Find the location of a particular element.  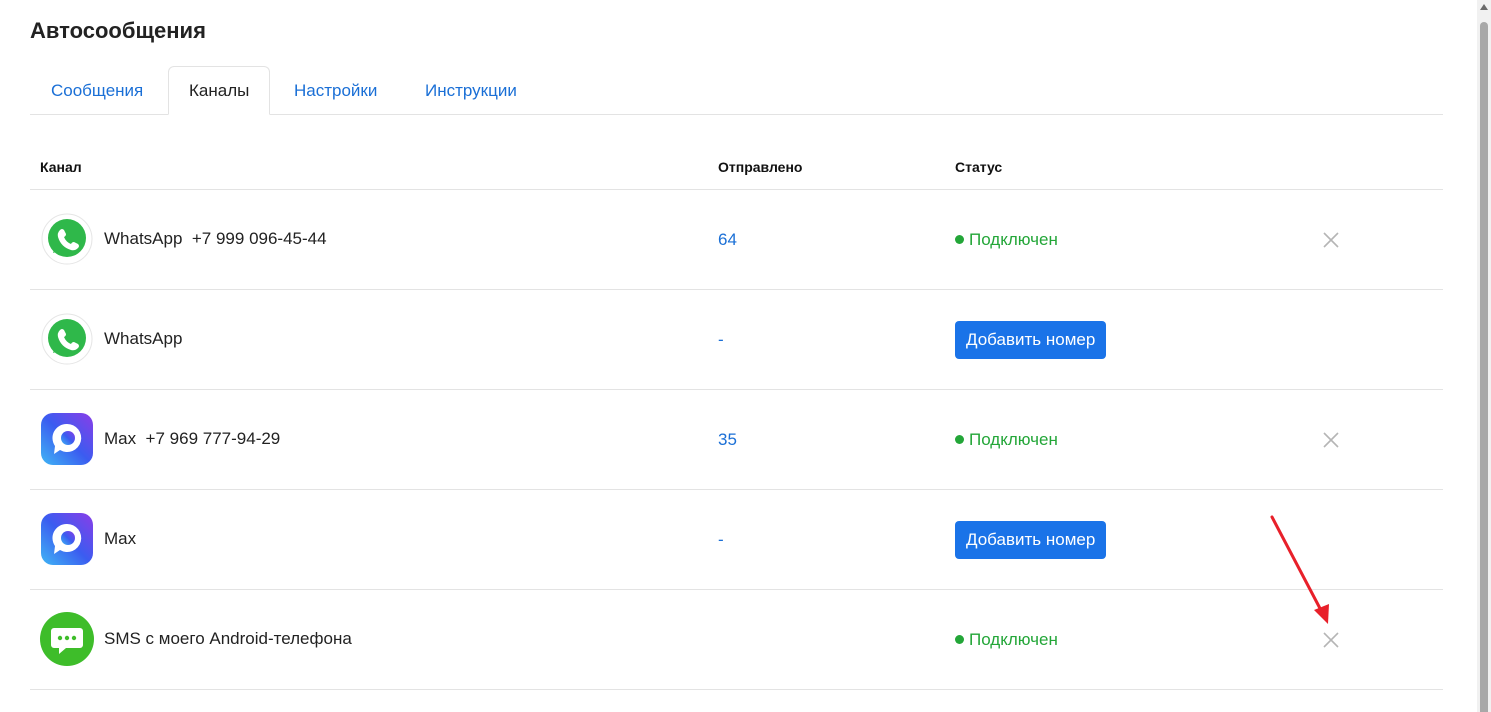

sms-android-icon is located at coordinates (67, 639).